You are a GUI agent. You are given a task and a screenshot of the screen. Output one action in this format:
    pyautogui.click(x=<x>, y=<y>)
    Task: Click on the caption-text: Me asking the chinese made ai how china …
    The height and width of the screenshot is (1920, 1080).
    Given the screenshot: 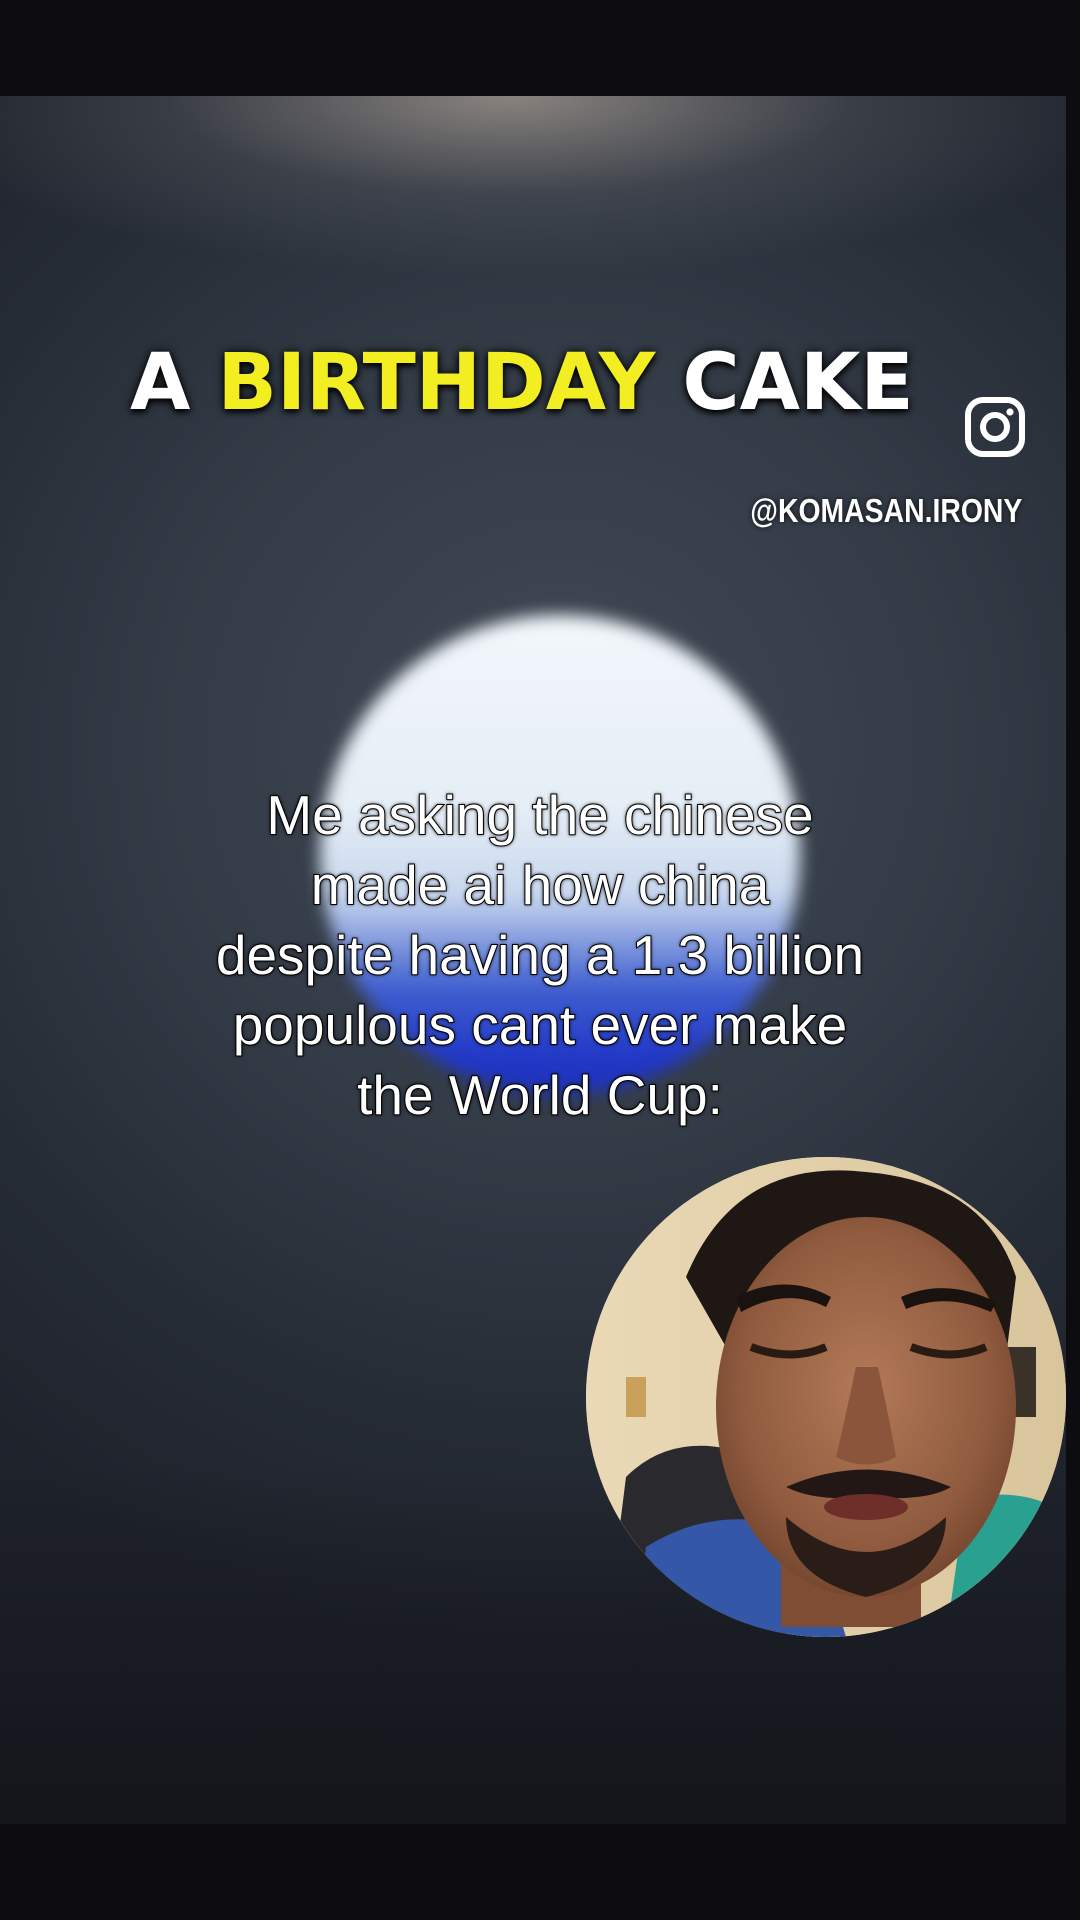 What is the action you would take?
    pyautogui.click(x=540, y=955)
    